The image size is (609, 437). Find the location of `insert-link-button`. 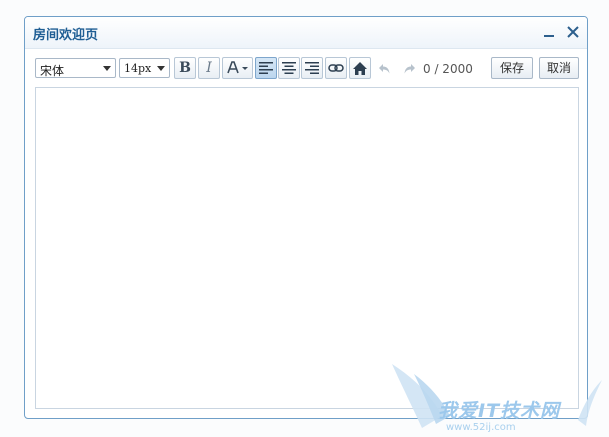

insert-link-button is located at coordinates (336, 68).